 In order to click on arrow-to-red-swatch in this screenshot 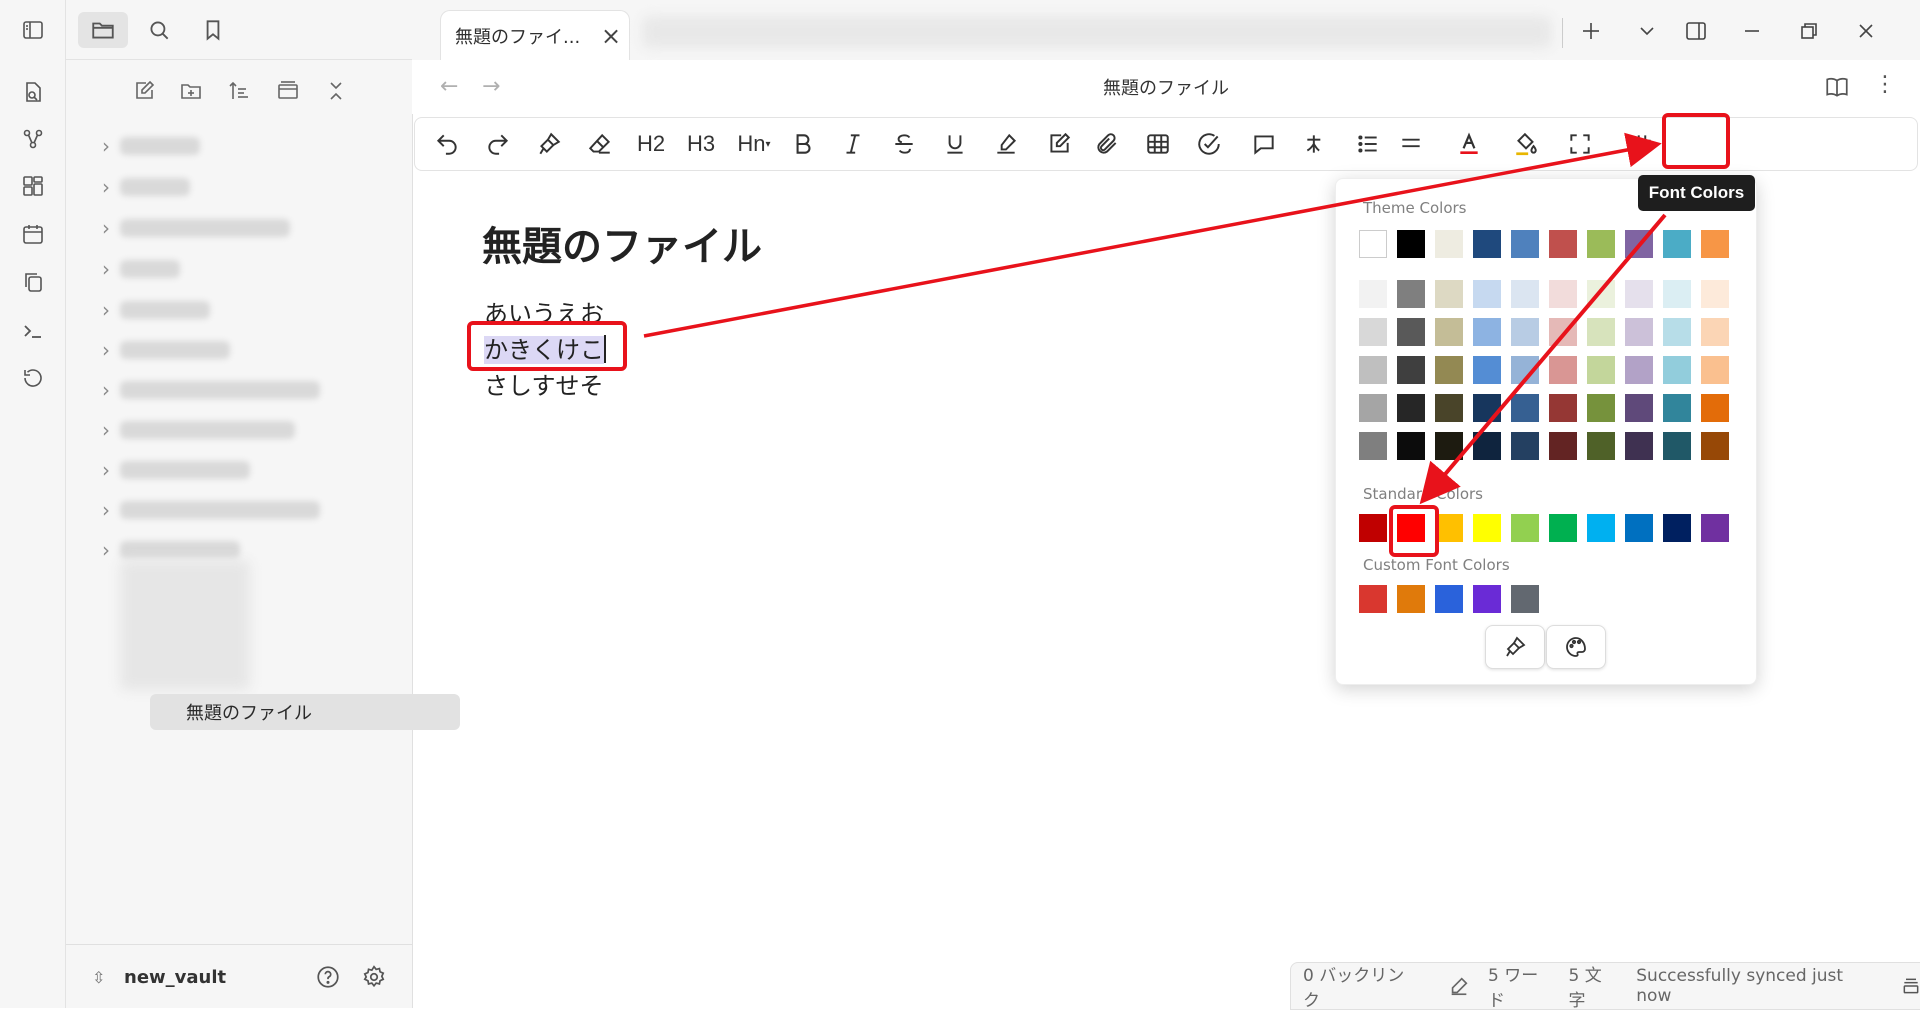, I will do `click(1543, 359)`.